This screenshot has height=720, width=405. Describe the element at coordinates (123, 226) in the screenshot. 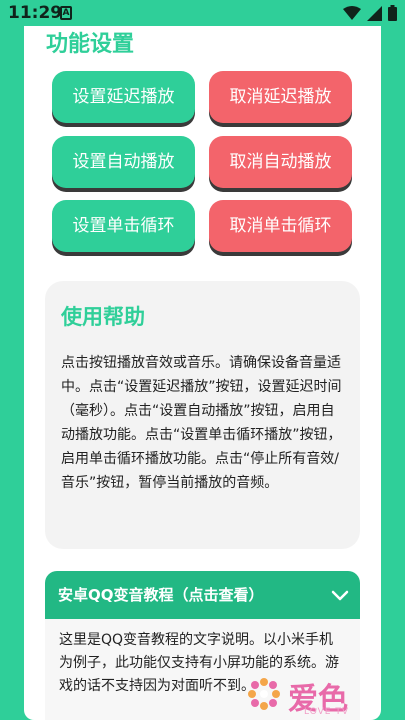

I see `set-click-loop-button: 设置单击循环` at that location.